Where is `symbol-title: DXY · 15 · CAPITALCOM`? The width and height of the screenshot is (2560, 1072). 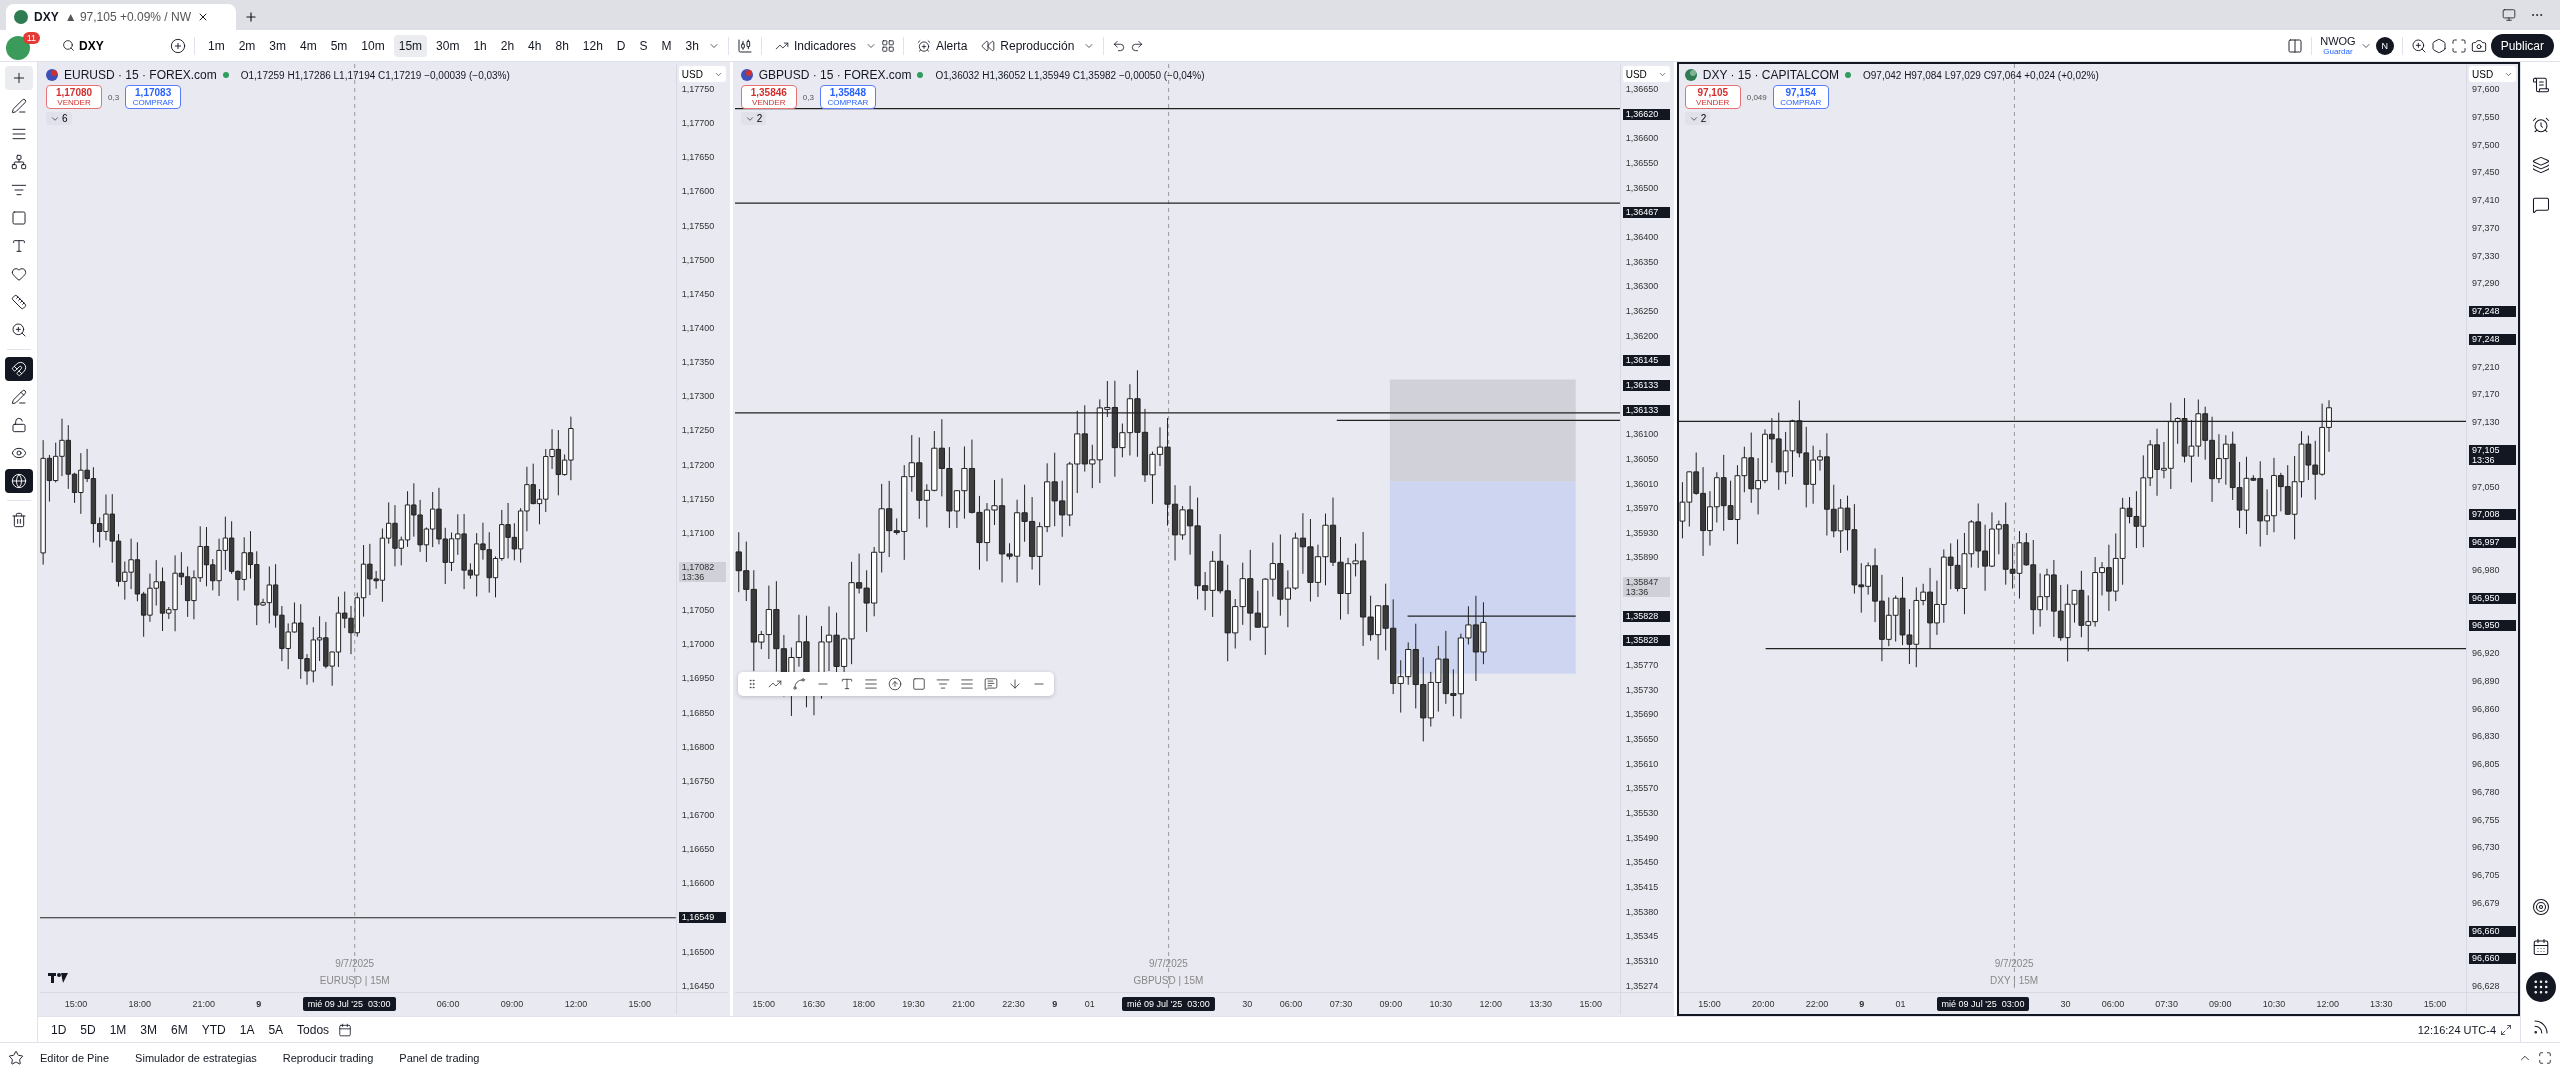 symbol-title: DXY · 15 · CAPITALCOM is located at coordinates (1770, 75).